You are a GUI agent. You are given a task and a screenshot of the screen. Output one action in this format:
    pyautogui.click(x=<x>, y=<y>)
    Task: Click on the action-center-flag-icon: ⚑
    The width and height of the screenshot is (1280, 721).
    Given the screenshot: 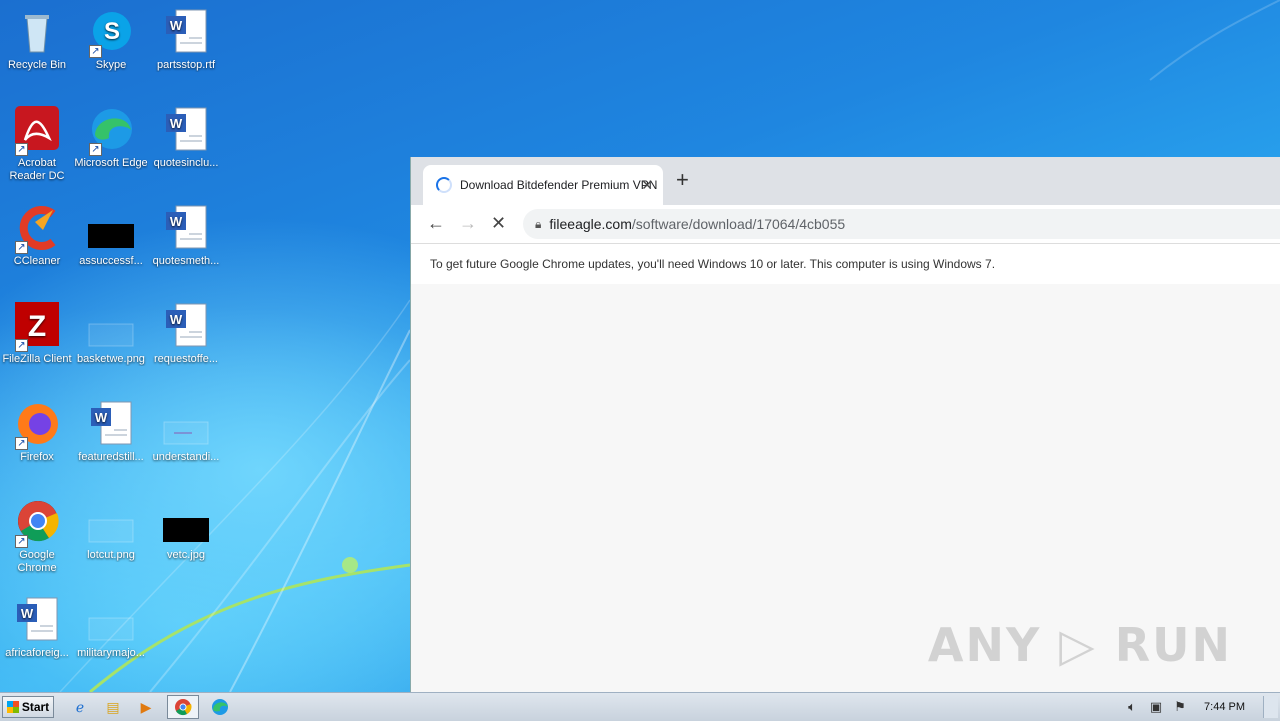 What is the action you would take?
    pyautogui.click(x=1180, y=707)
    